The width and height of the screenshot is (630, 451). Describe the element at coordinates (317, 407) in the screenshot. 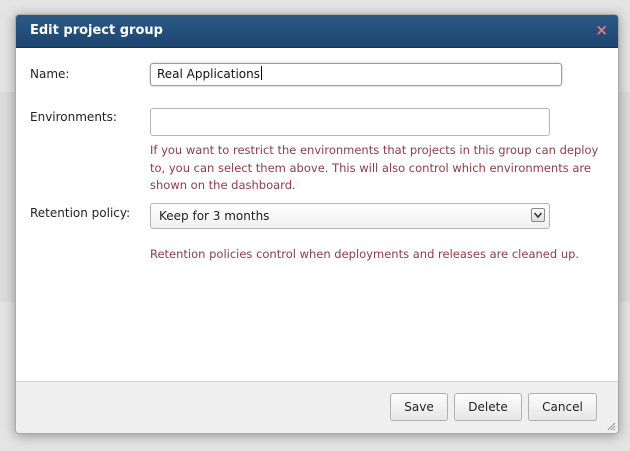

I see `dialog-footer: Save Delete Cancel` at that location.